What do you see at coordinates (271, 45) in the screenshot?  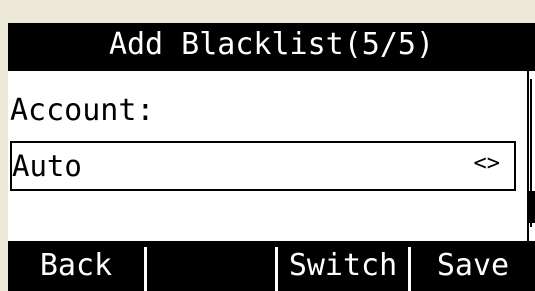 I see `page-title: Add Blacklist(5/5)` at bounding box center [271, 45].